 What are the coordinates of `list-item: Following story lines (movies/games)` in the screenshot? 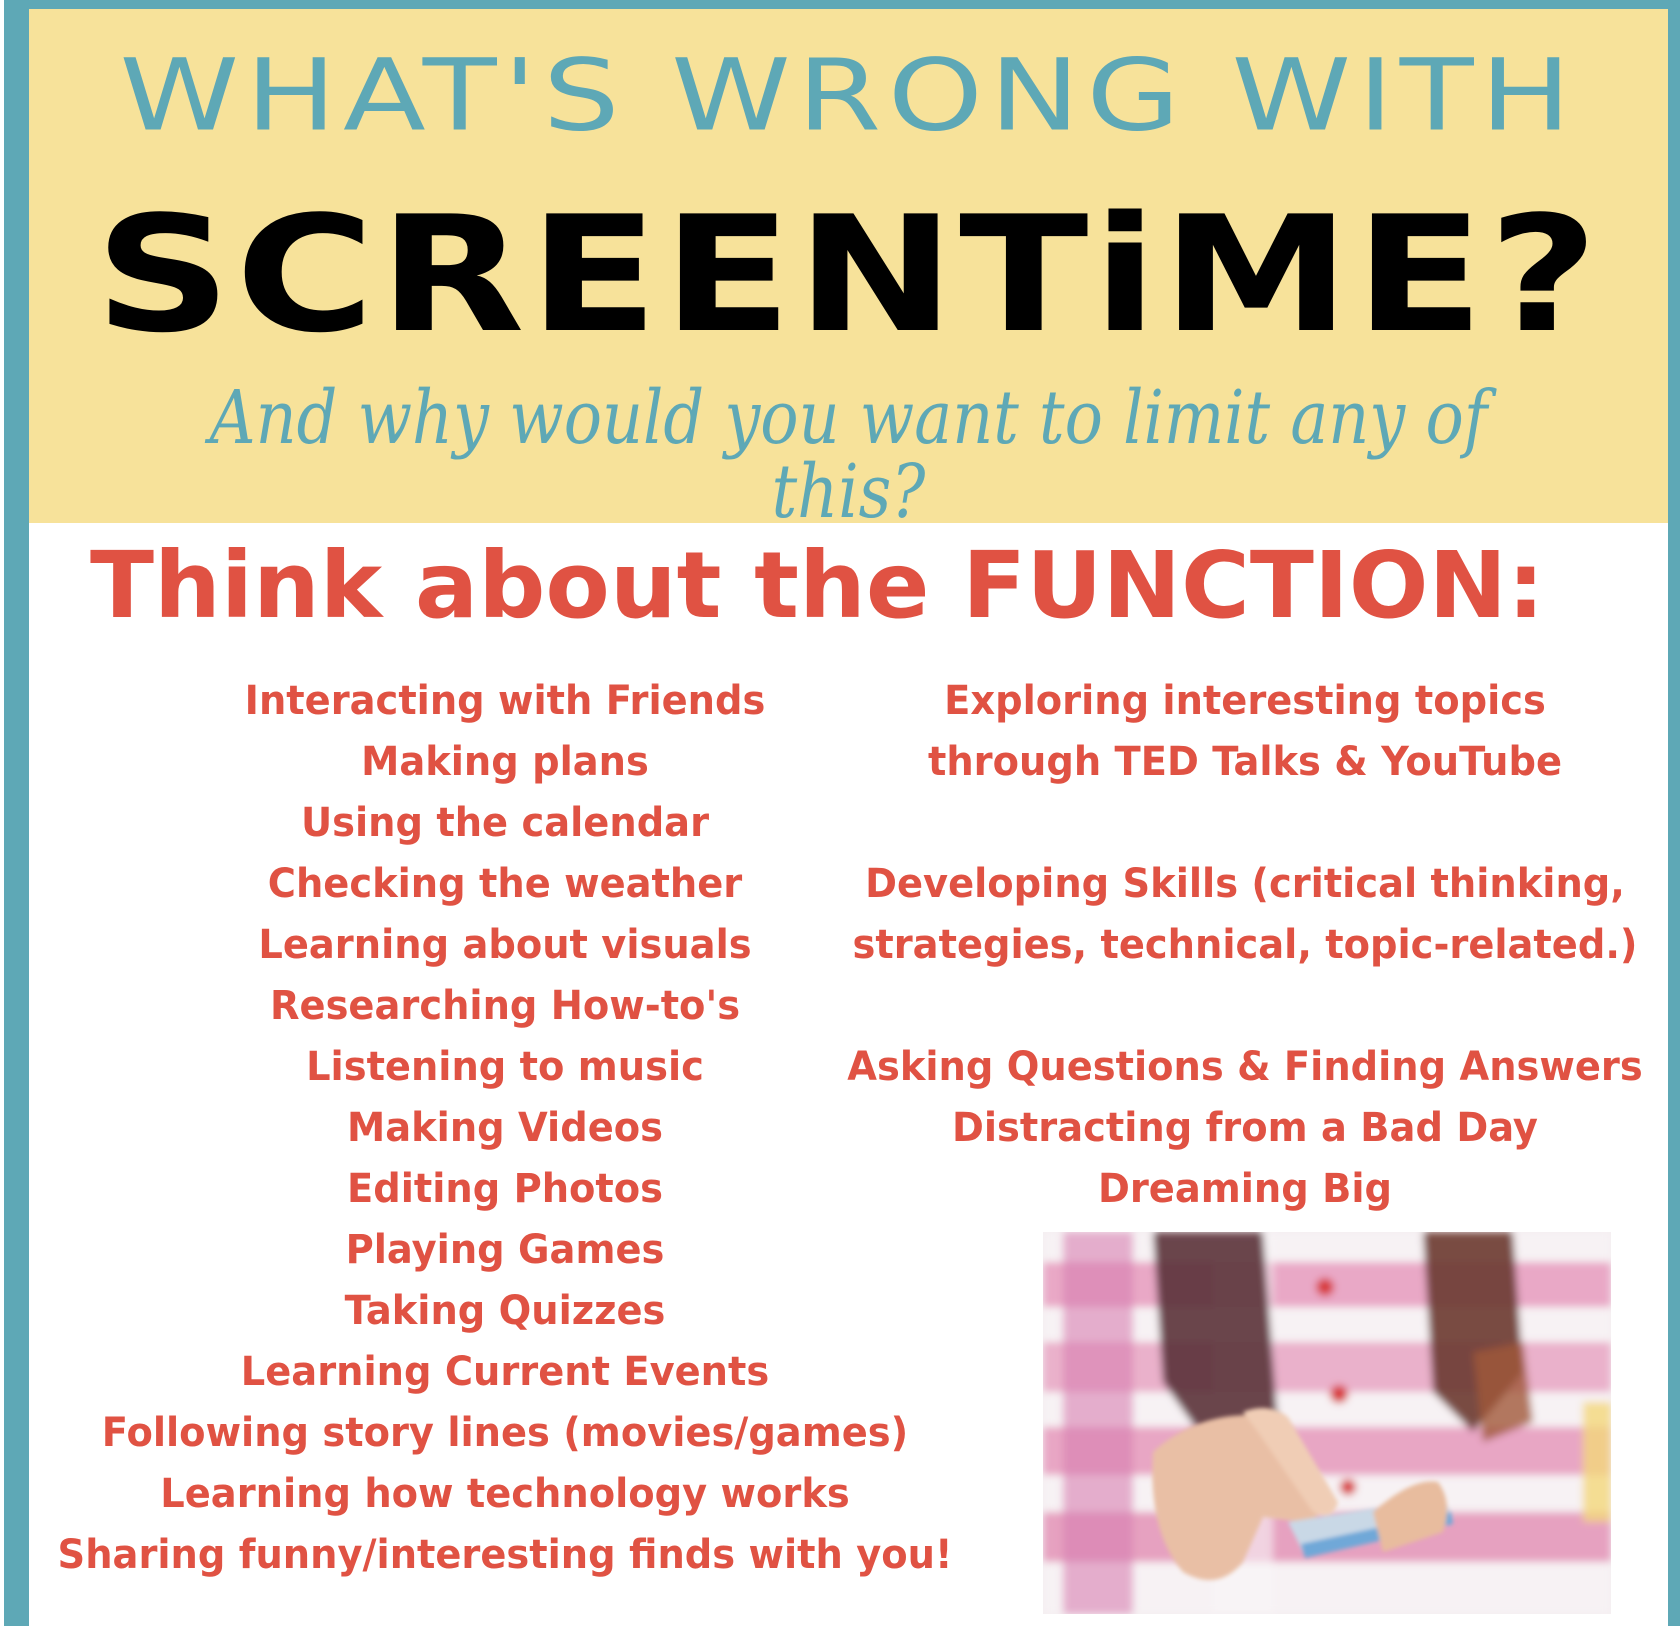 It's located at (505, 1433).